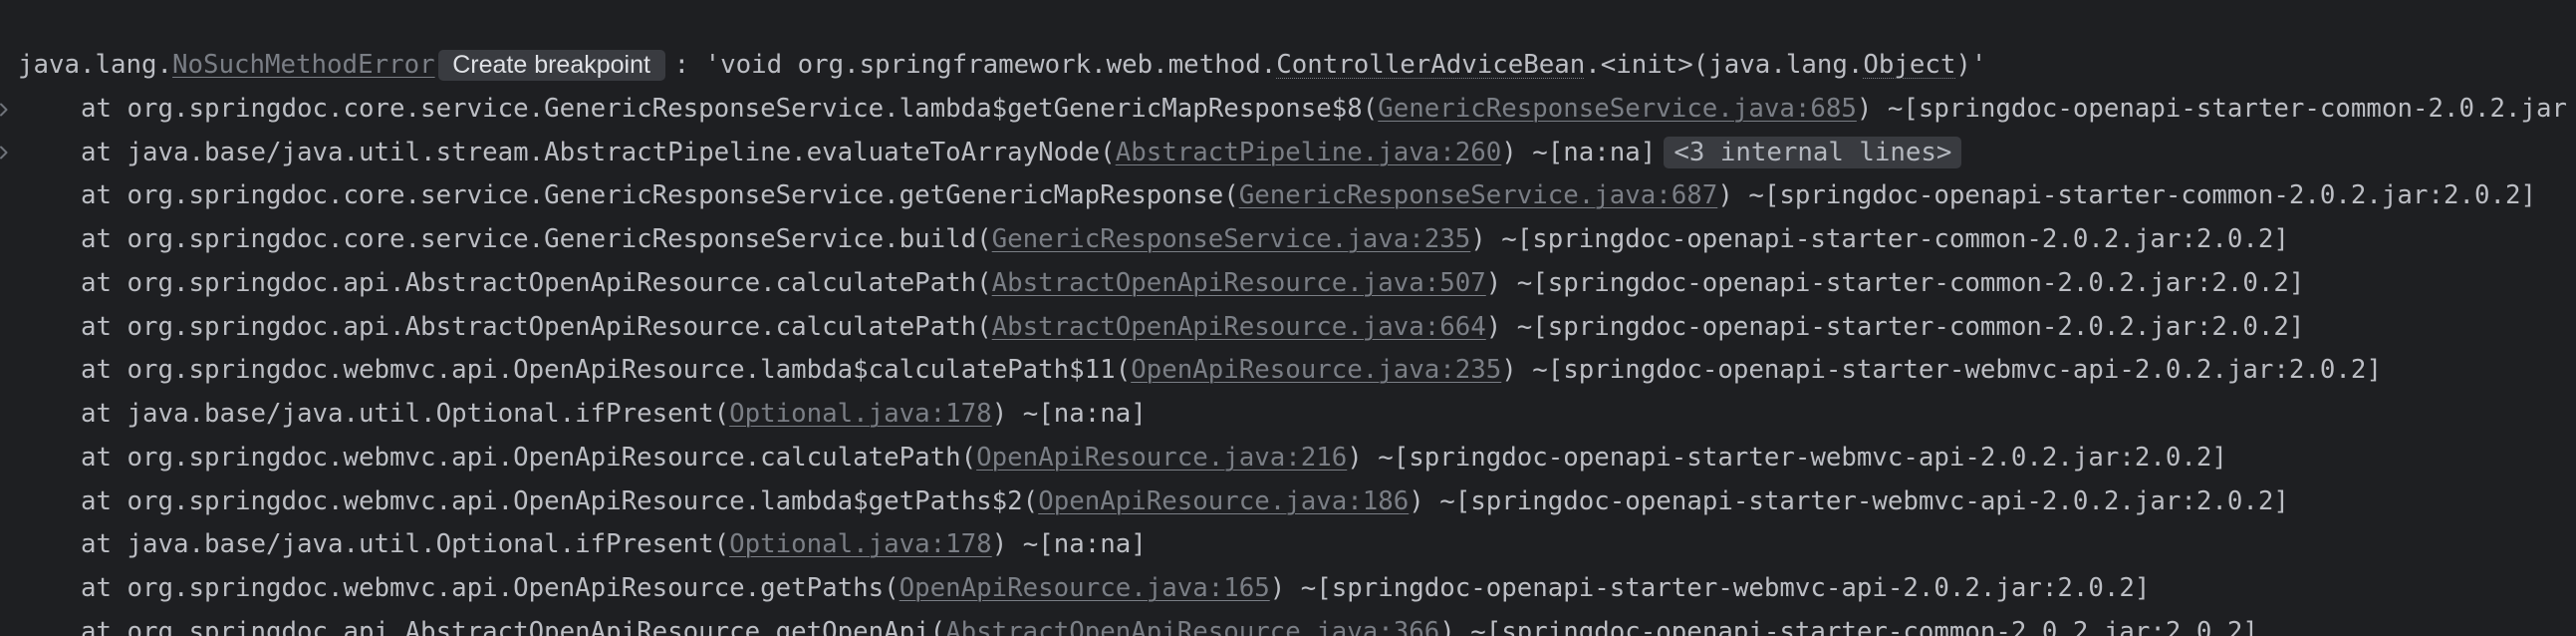 The width and height of the screenshot is (2576, 636). Describe the element at coordinates (1617, 109) in the screenshot. I see `source-location-link: GenericResponseService.java:685` at that location.